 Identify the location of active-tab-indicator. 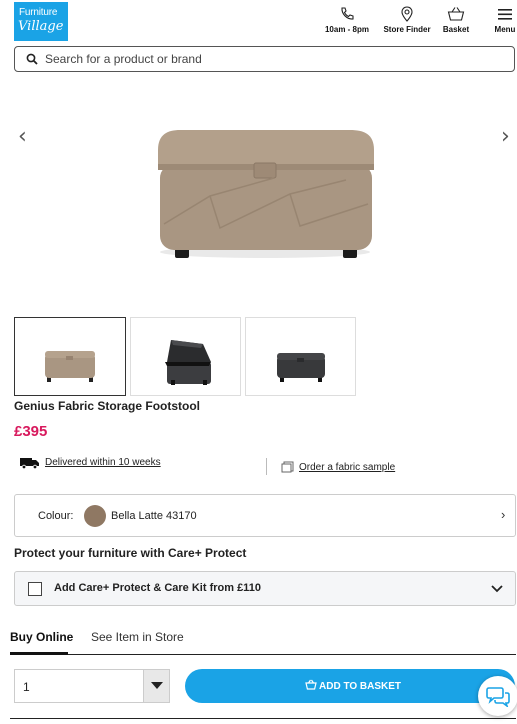
(39, 653).